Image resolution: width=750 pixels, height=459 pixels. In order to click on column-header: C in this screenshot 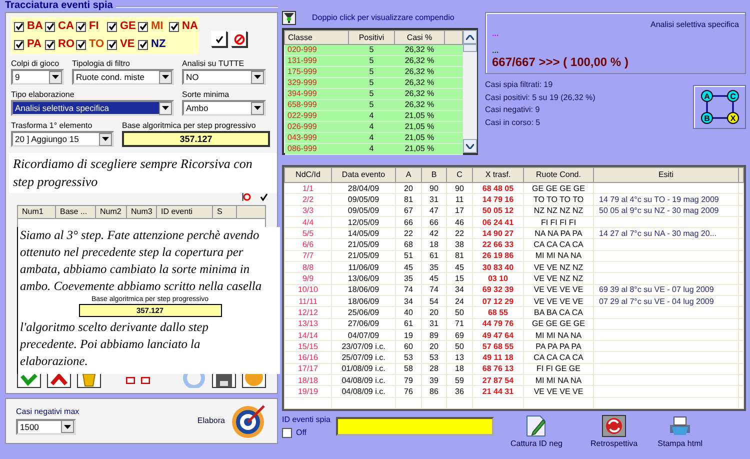, I will do `click(459, 175)`.